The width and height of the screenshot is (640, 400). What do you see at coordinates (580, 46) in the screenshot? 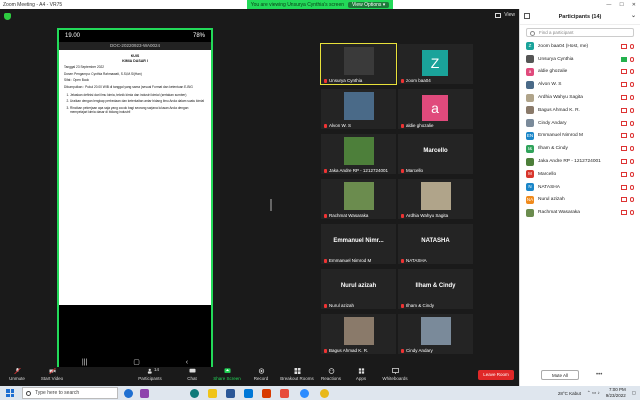
I see `participant-row: Zzoom baa04 (Host, me)` at bounding box center [580, 46].